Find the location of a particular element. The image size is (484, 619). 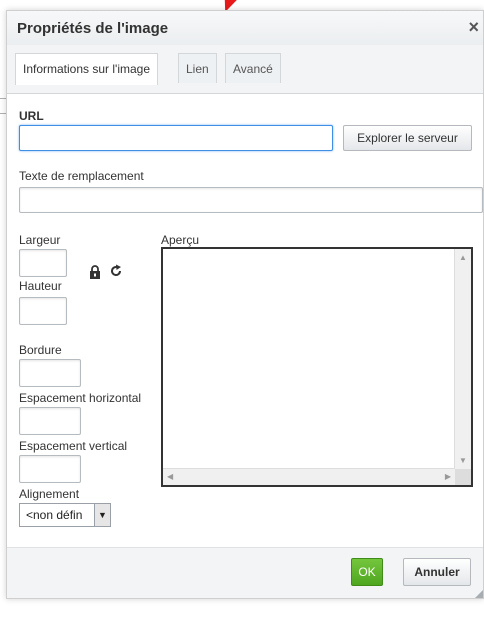

scroll-right-icon: ▶ is located at coordinates (448, 476).